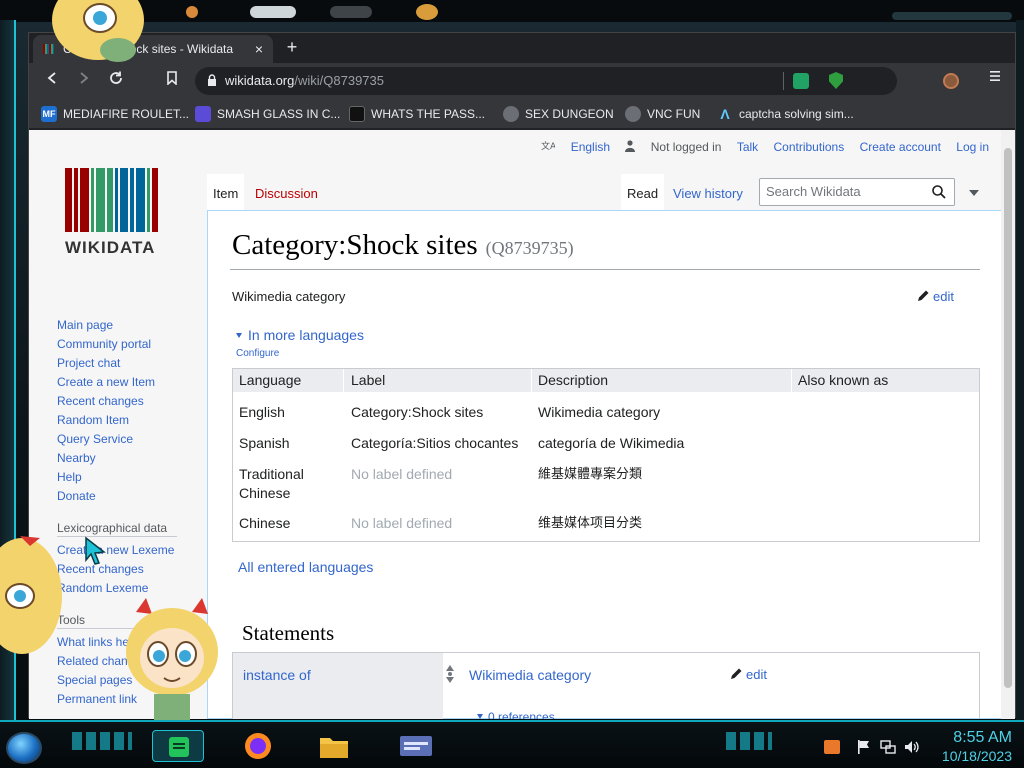 This screenshot has height=768, width=1024. Describe the element at coordinates (832, 747) in the screenshot. I see `tray-app-icon` at that location.